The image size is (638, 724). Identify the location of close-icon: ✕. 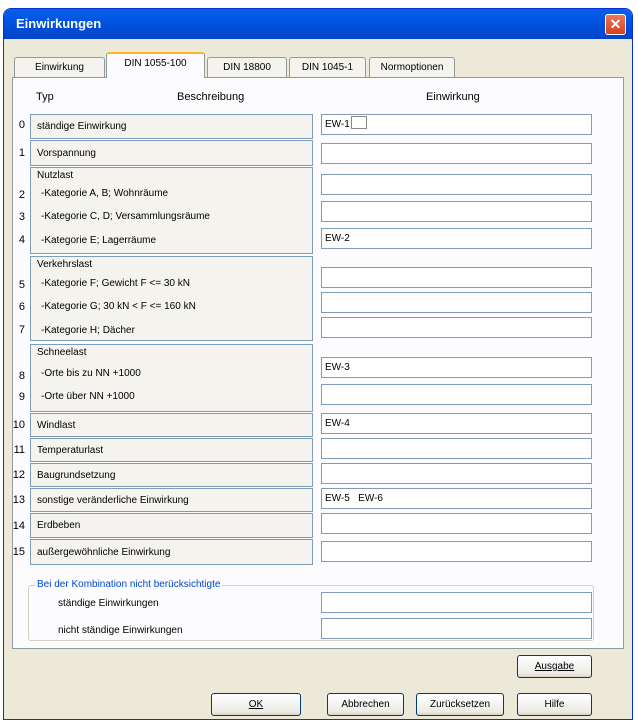
(615, 24).